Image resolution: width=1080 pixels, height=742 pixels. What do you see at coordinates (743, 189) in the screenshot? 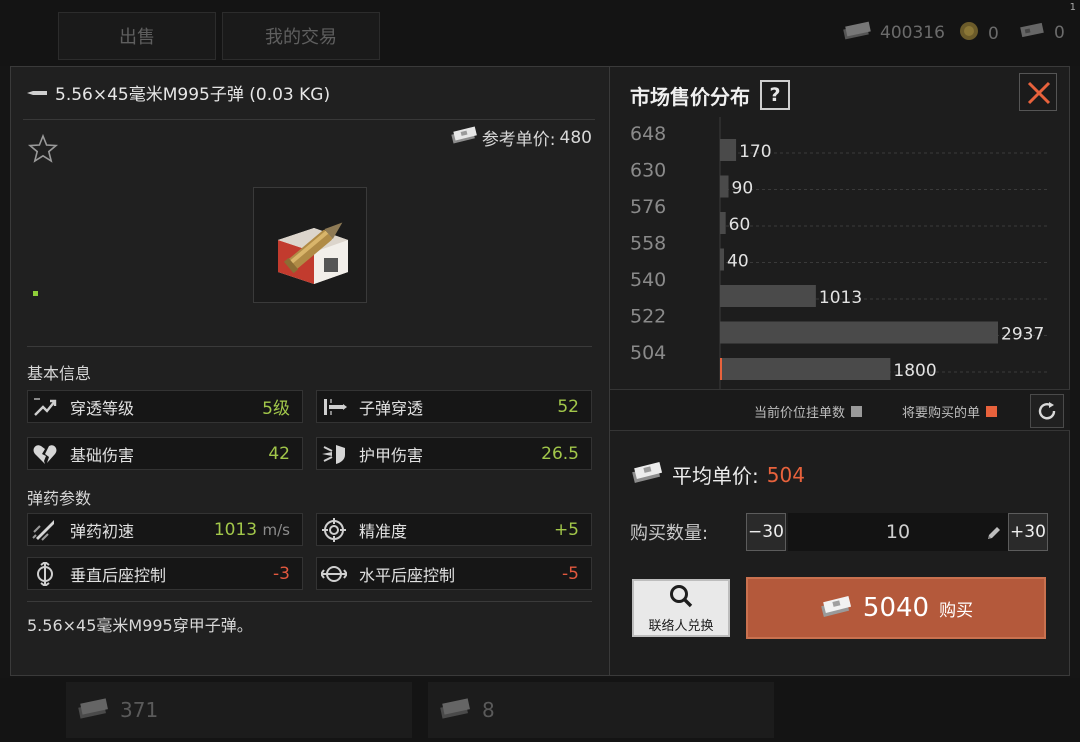
I see `chart-bar-label: 90` at bounding box center [743, 189].